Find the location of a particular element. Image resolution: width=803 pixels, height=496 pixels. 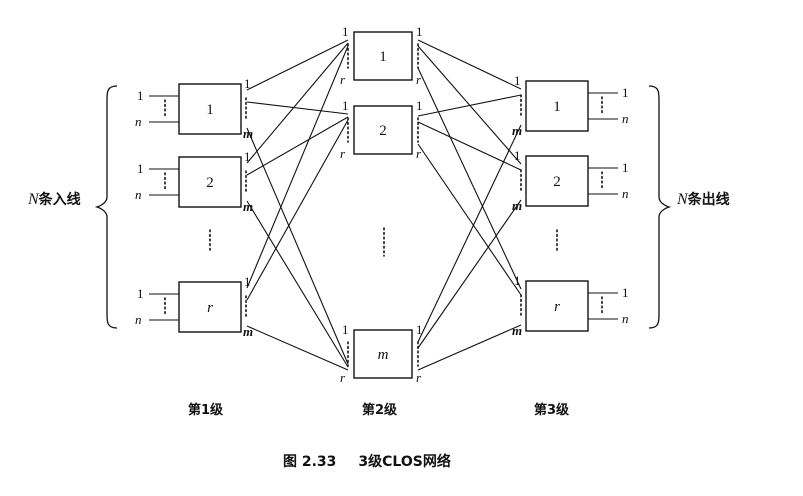

stage2-box-label: m is located at coordinates (383, 355).